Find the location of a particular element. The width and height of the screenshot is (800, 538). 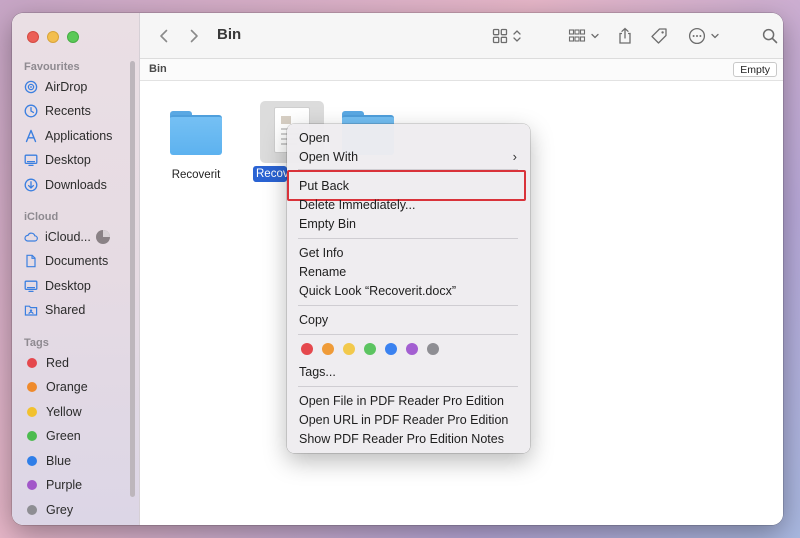

sidebar-tag-grey: Grey is located at coordinates (79, 510).